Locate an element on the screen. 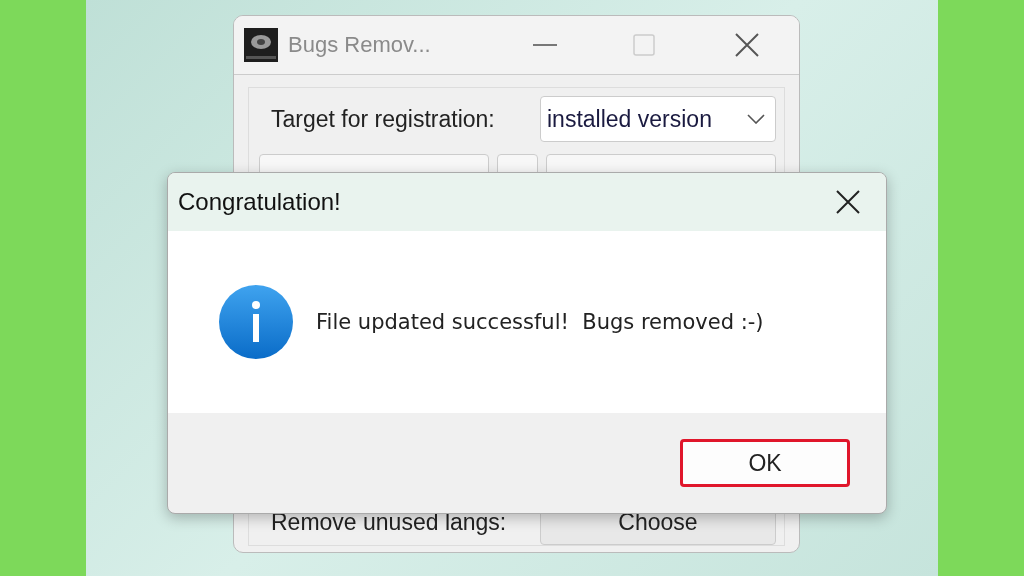 The height and width of the screenshot is (576, 1024). target-dropdown: installed version is located at coordinates (658, 119).